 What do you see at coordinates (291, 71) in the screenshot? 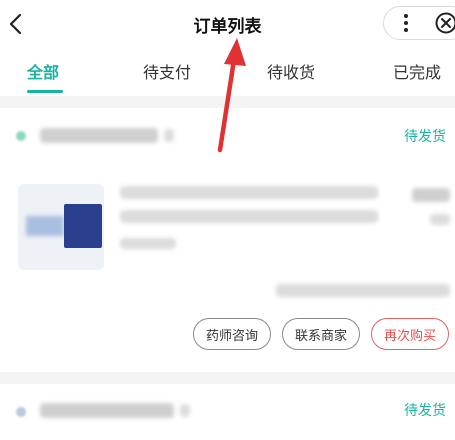
I see `tab-pending-receipt: 待收货` at bounding box center [291, 71].